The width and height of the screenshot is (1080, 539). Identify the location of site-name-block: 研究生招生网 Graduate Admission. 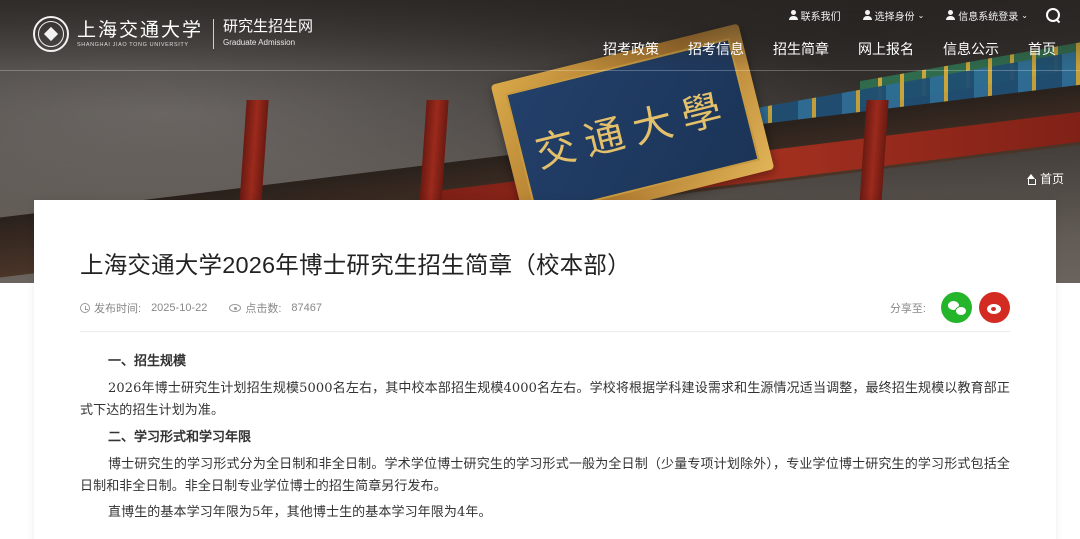
(268, 34).